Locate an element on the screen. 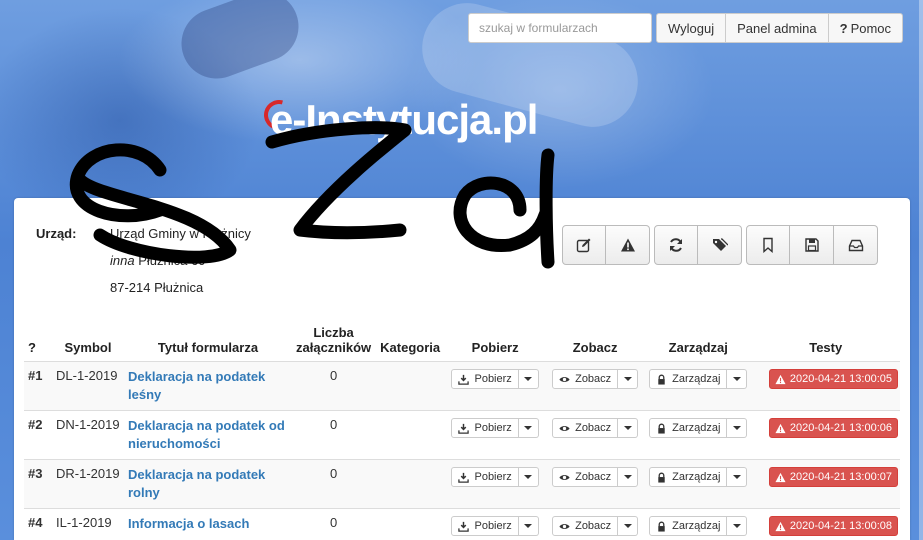 This screenshot has width=923, height=540. row-symbol: DN-1-2019 is located at coordinates (88, 435).